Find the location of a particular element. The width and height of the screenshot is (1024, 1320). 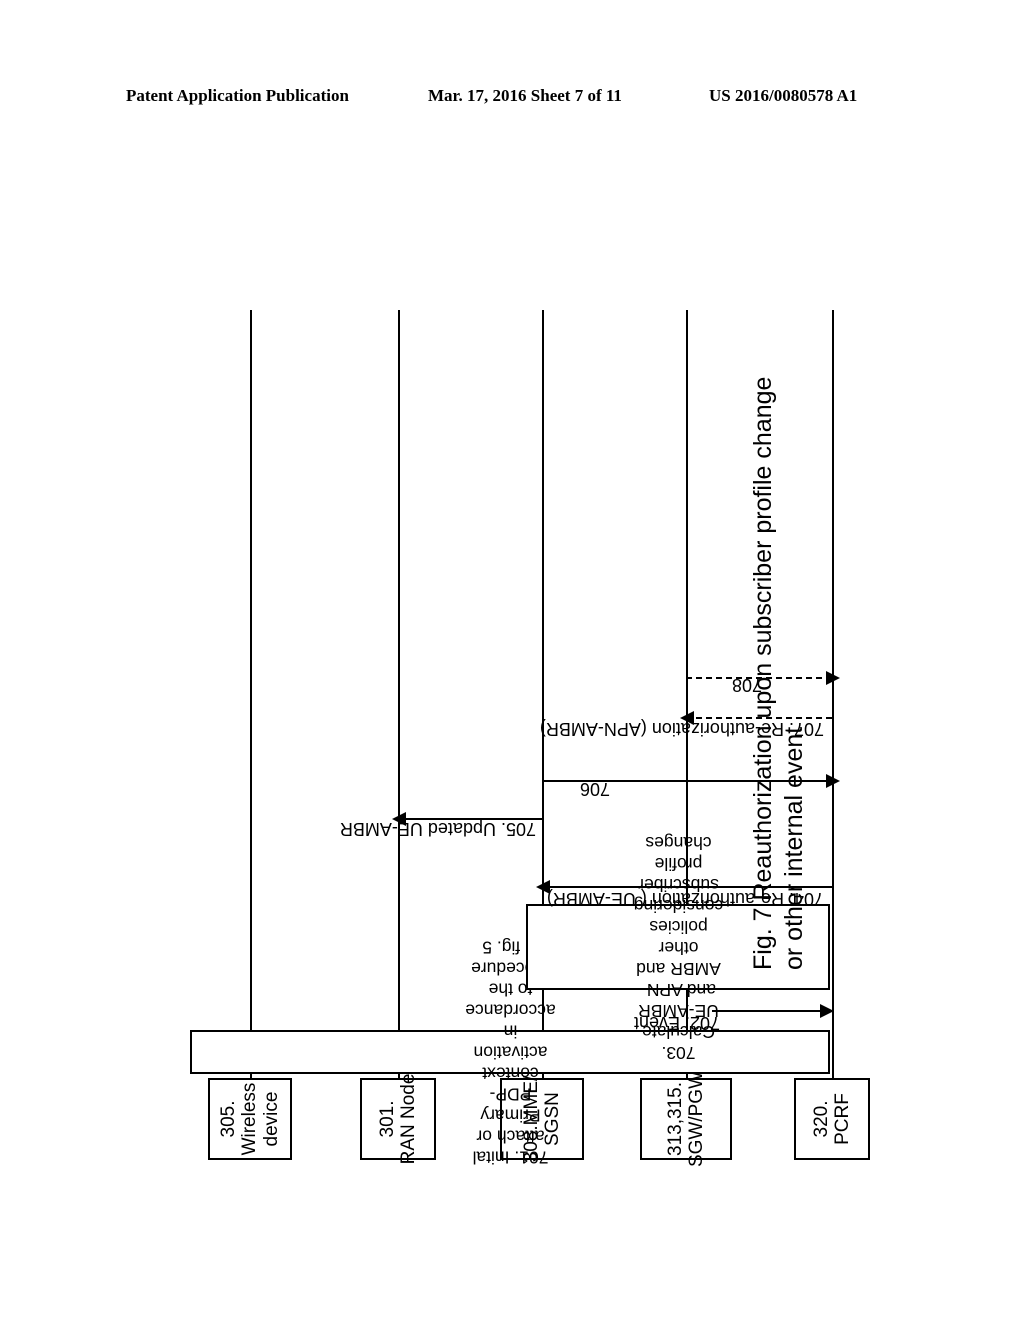

node-pcrf-line1: 320. is located at coordinates (821, 1119).